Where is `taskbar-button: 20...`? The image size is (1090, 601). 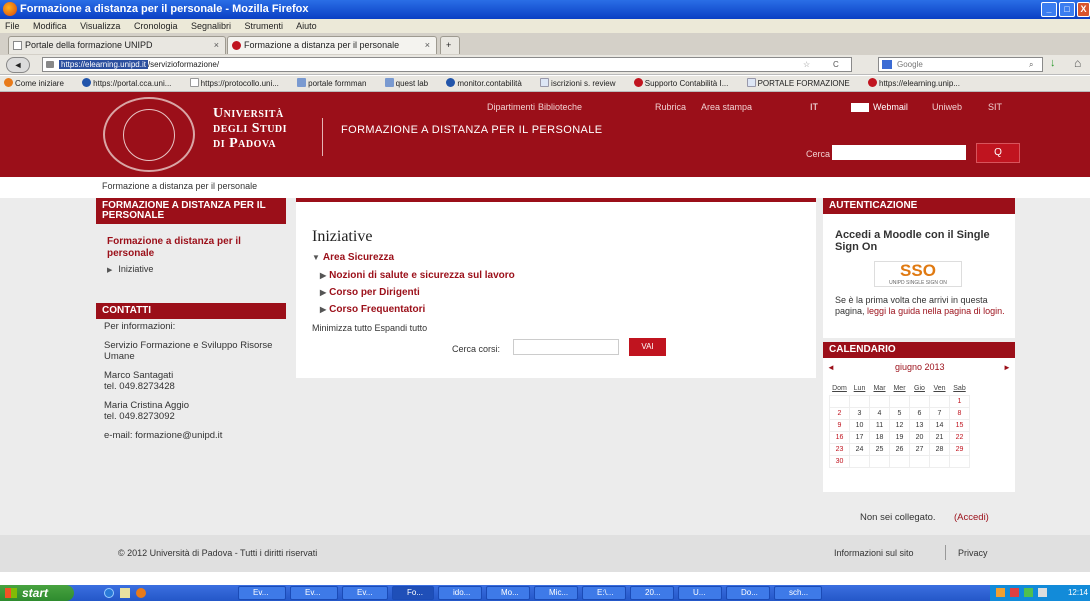
taskbar-button: 20... is located at coordinates (652, 593).